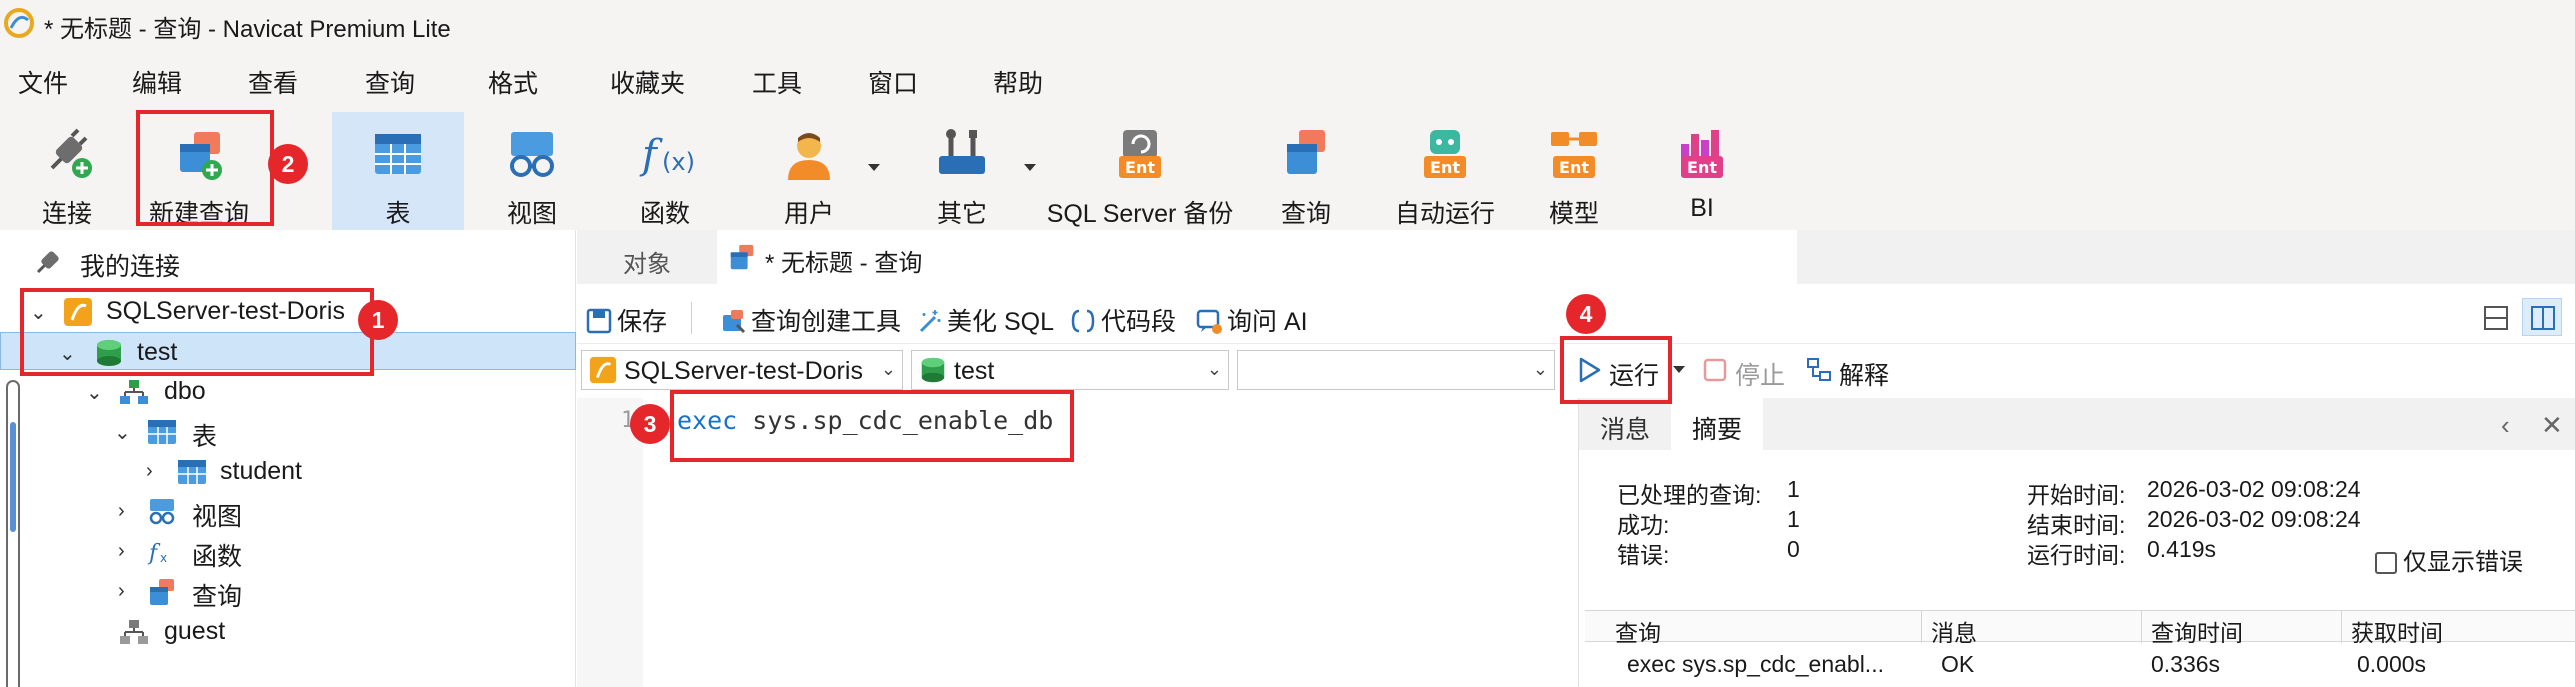 This screenshot has height=687, width=2575. I want to click on tree-schema-dbo: ⌄ dbo, so click(288, 391).